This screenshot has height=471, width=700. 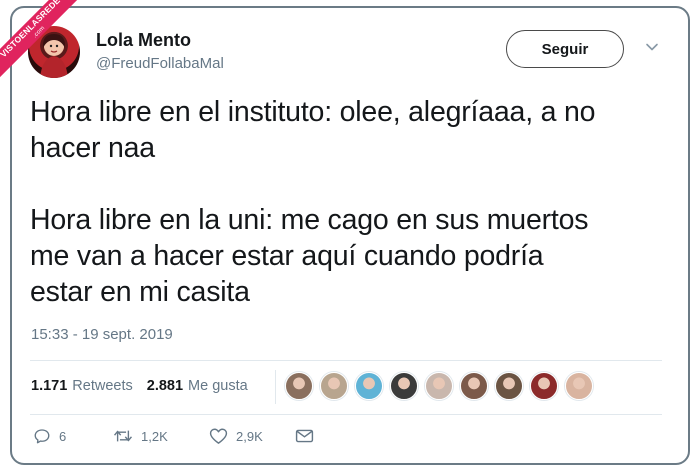 What do you see at coordinates (143, 40) in the screenshot?
I see `author-name: Lola Mento` at bounding box center [143, 40].